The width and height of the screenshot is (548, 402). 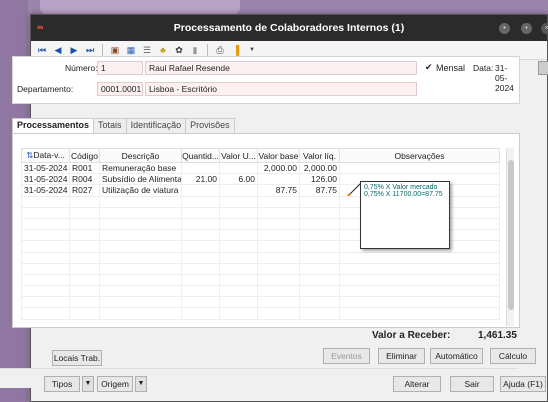 I want to click on mensal-checkbox: ✔, so click(x=429, y=67).